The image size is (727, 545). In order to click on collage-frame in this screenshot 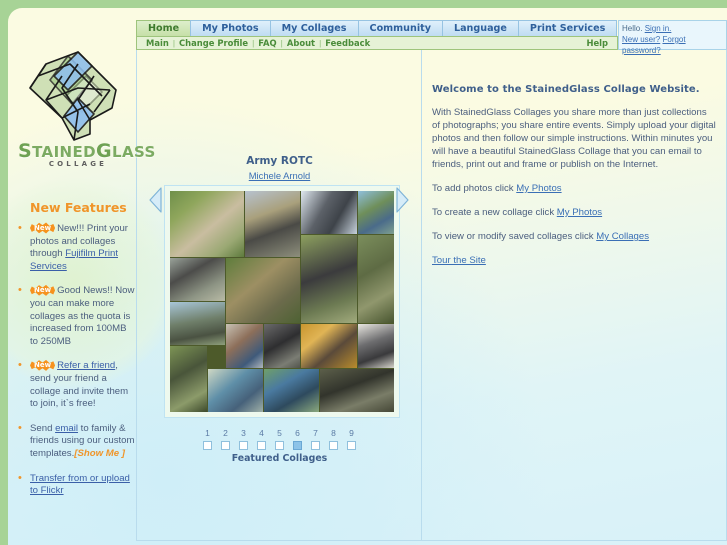, I will do `click(282, 301)`.